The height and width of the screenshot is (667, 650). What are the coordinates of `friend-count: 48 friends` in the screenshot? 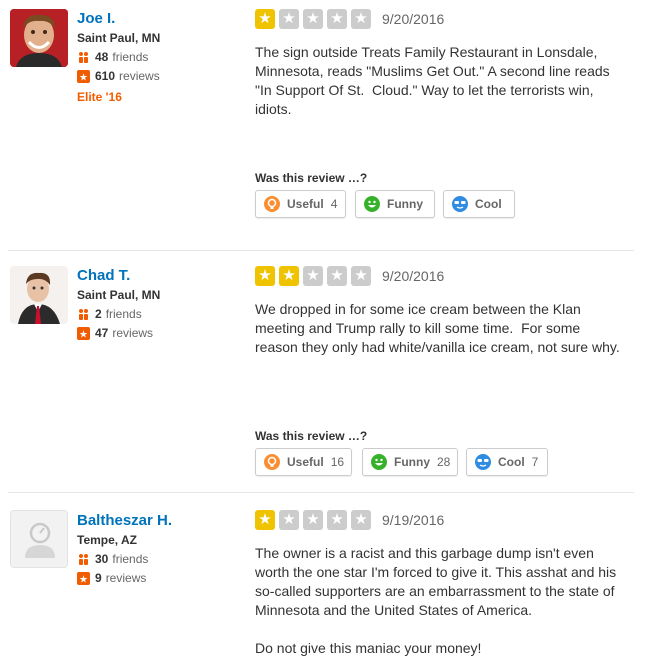 It's located at (118, 57).